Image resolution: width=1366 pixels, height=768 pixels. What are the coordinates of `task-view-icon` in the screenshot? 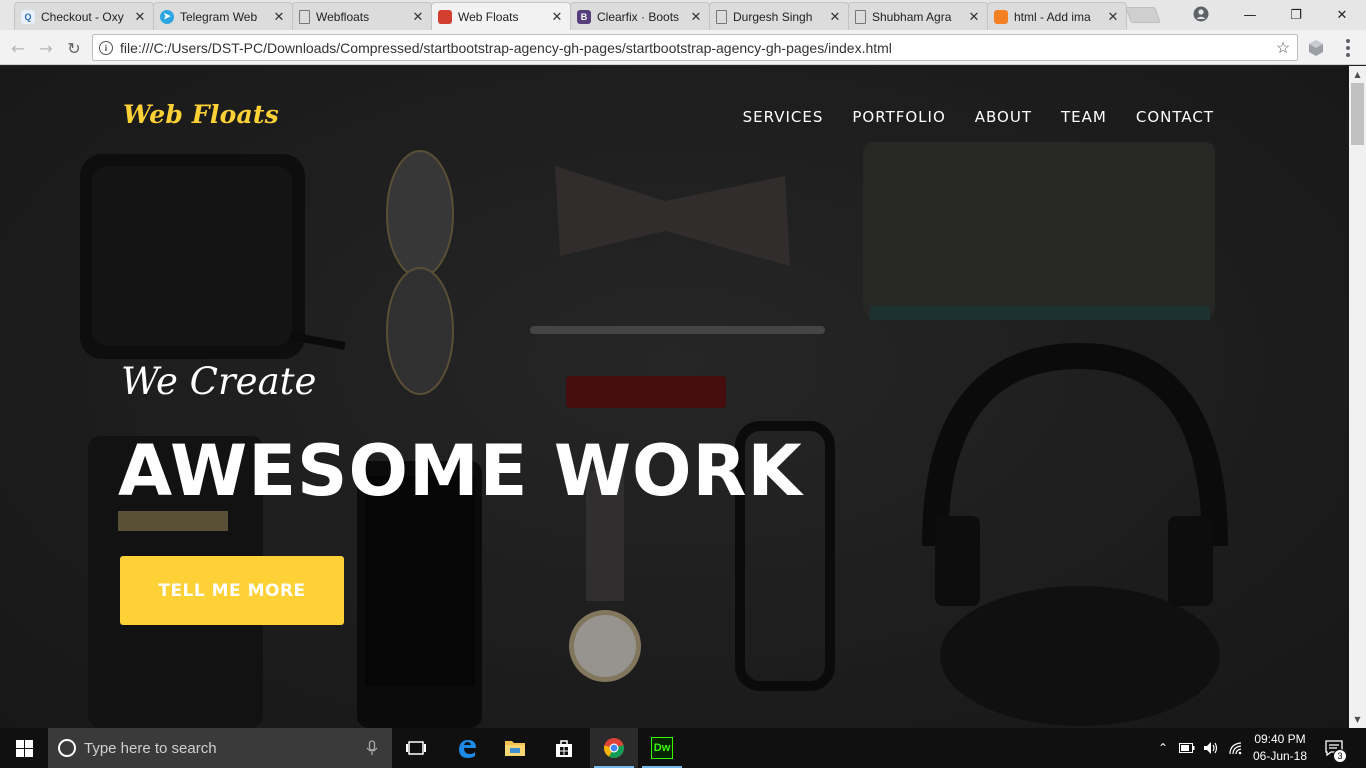 It's located at (416, 748).